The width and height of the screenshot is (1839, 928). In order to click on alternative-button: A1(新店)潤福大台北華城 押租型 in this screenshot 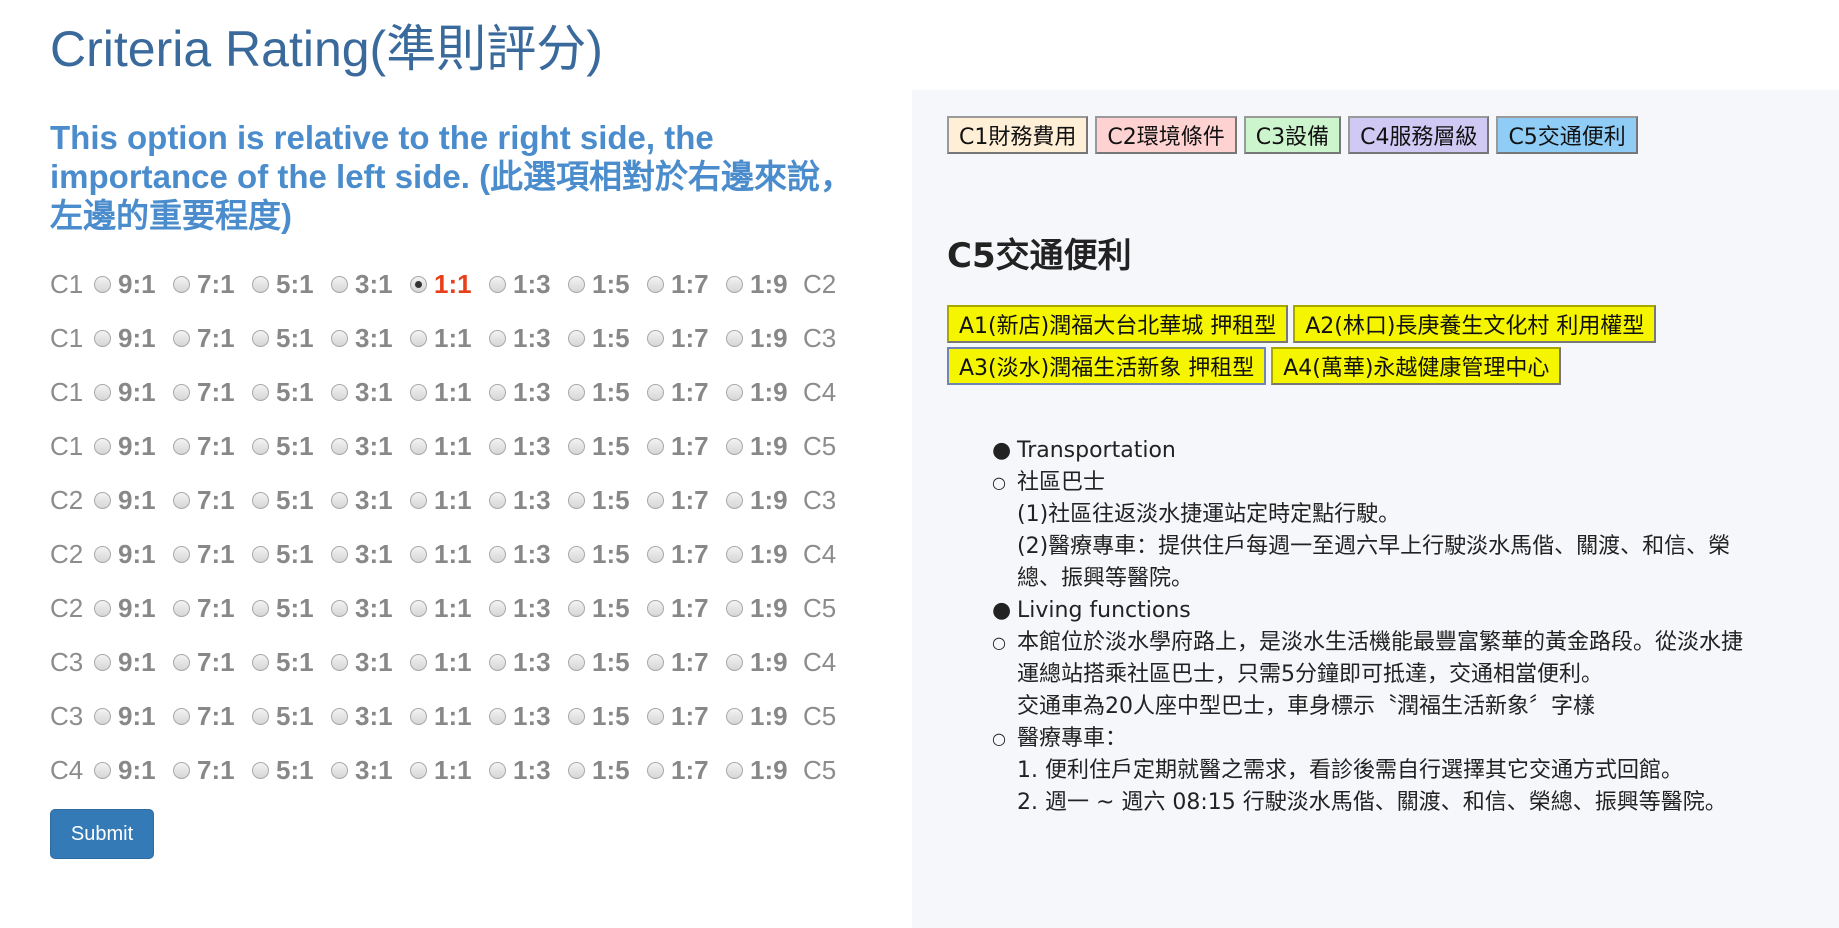, I will do `click(1118, 324)`.